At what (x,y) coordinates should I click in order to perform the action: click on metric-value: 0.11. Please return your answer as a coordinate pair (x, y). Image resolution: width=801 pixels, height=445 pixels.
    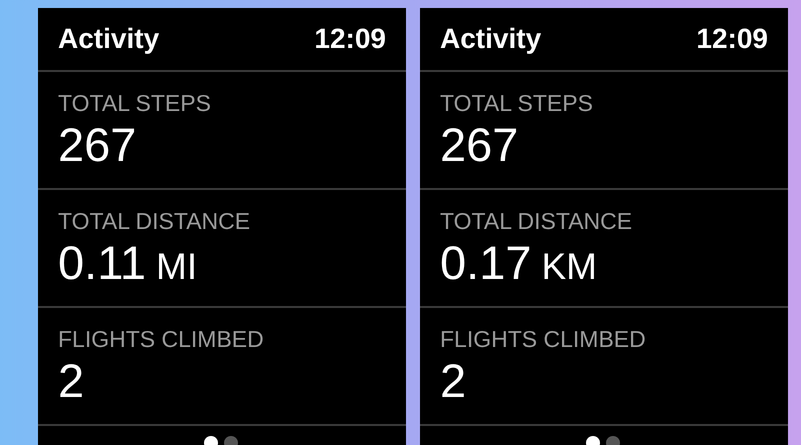
    Looking at the image, I should click on (102, 263).